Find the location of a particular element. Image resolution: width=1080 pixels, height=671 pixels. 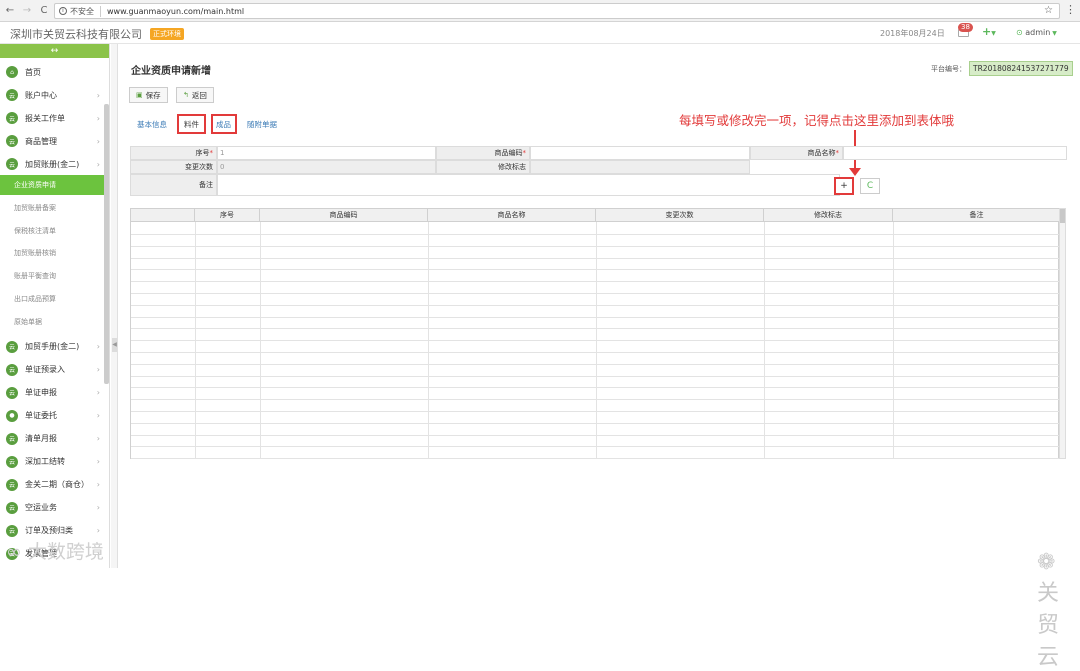

sidebar-subitem: 企业资质申请 is located at coordinates (52, 185).